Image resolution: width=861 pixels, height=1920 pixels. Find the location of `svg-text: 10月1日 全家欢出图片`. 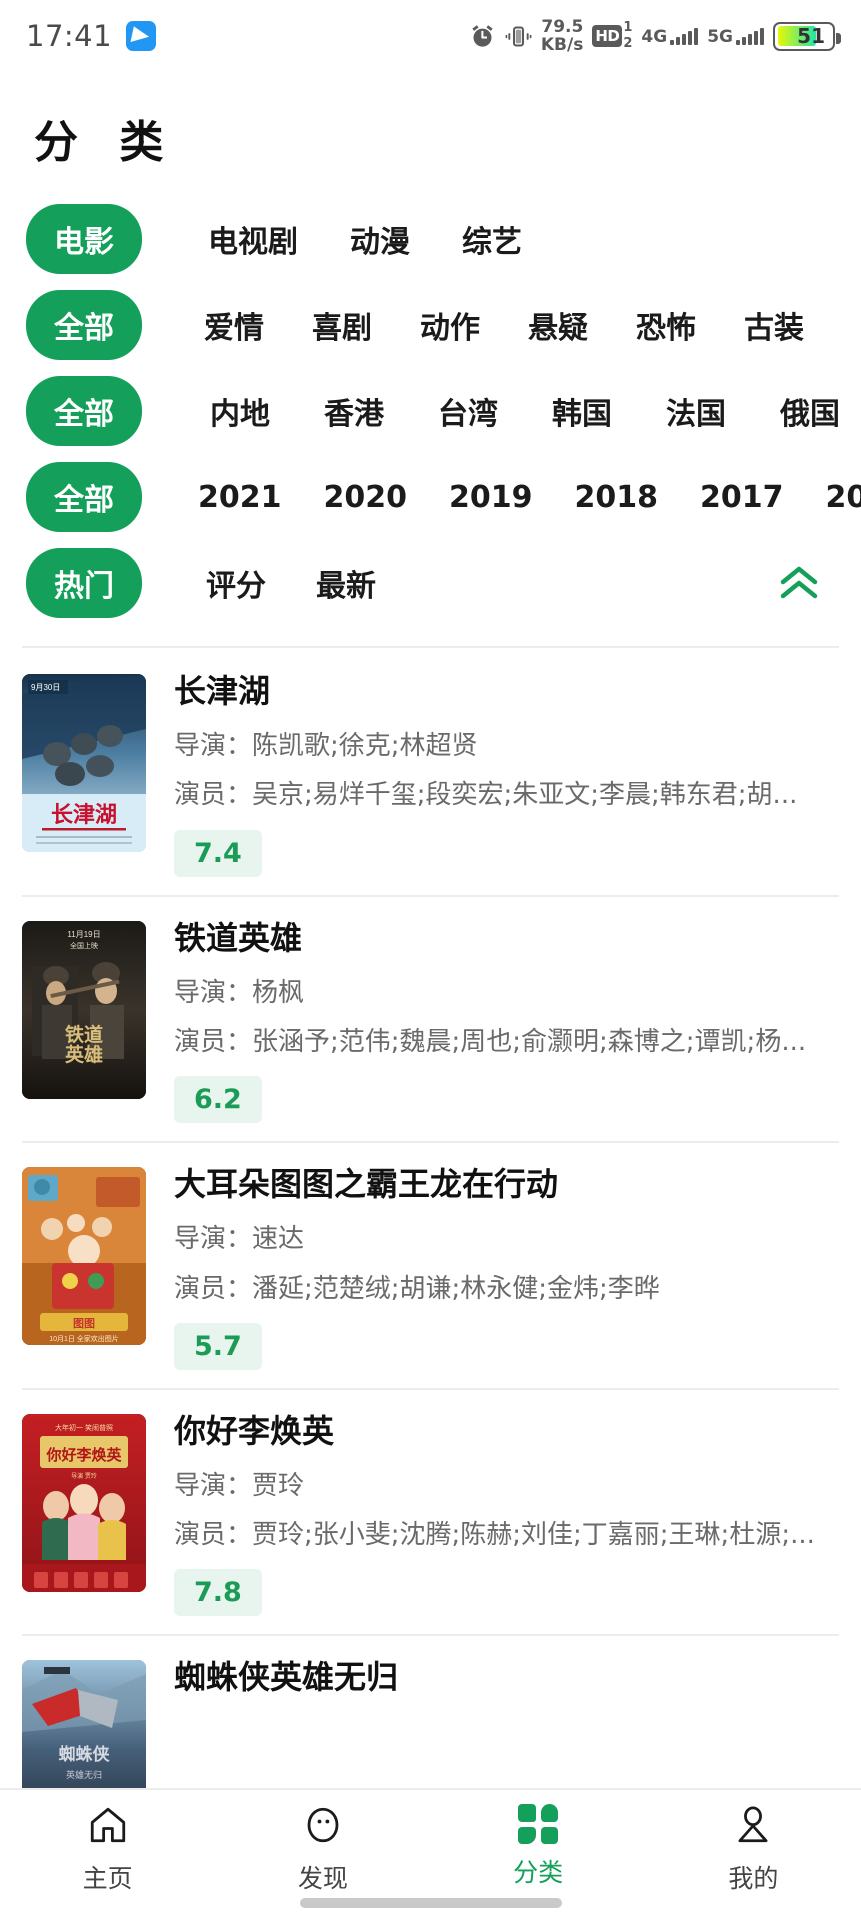

svg-text: 10月1日 全家欢出图片 is located at coordinates (84, 1338).